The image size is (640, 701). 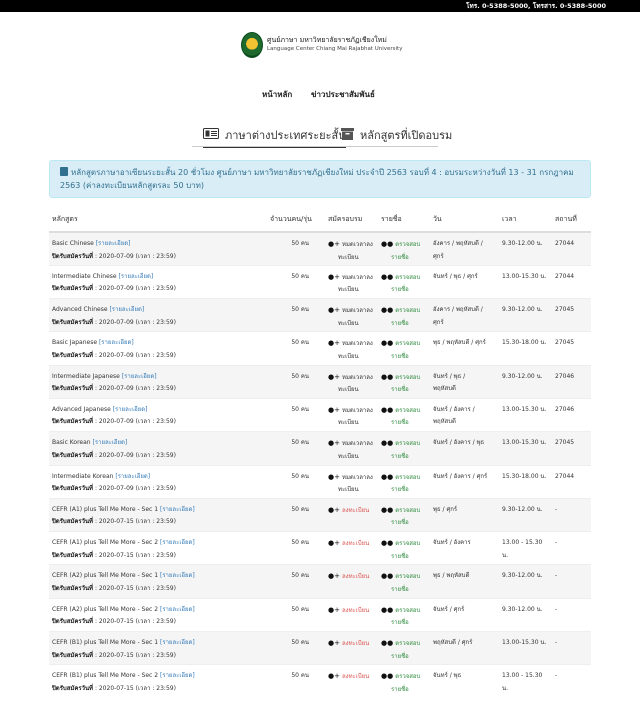 I want to click on apply-cell: ●+ หมดเวลาลง ทะเบียน, so click(x=351, y=481).